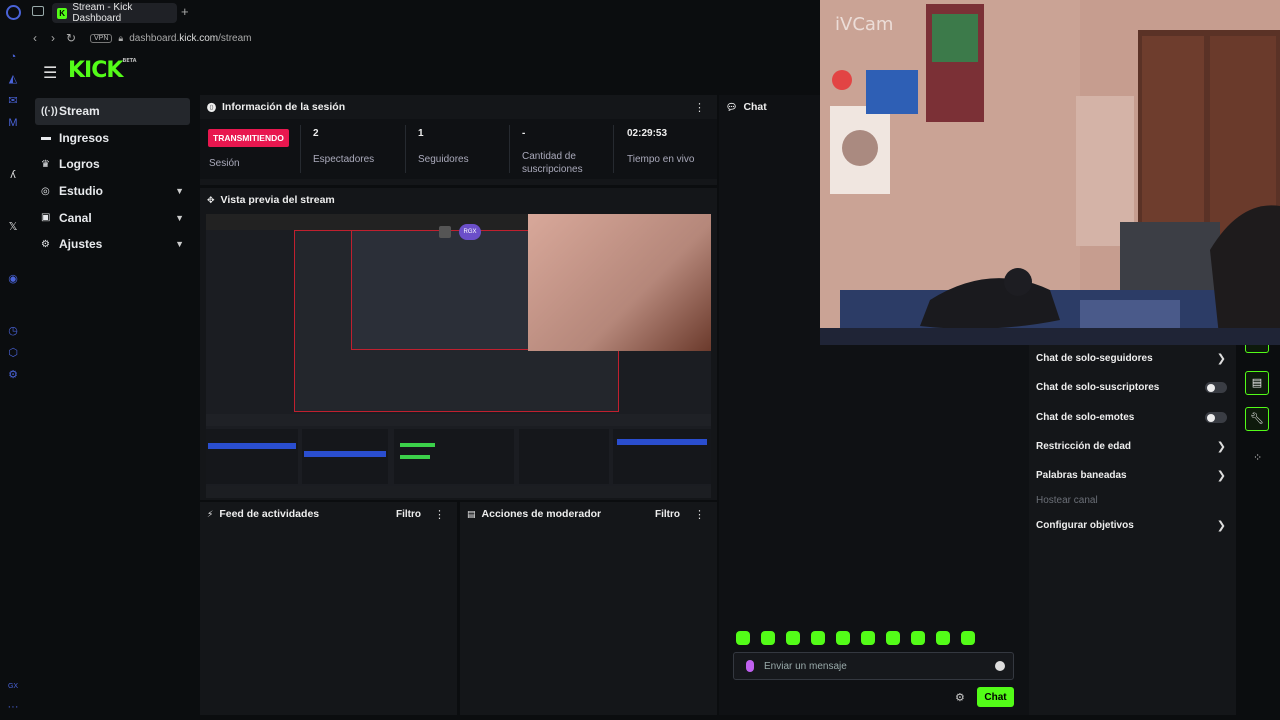 The width and height of the screenshot is (1280, 720). I want to click on setting-label: Palabras baneadas, so click(1081, 475).